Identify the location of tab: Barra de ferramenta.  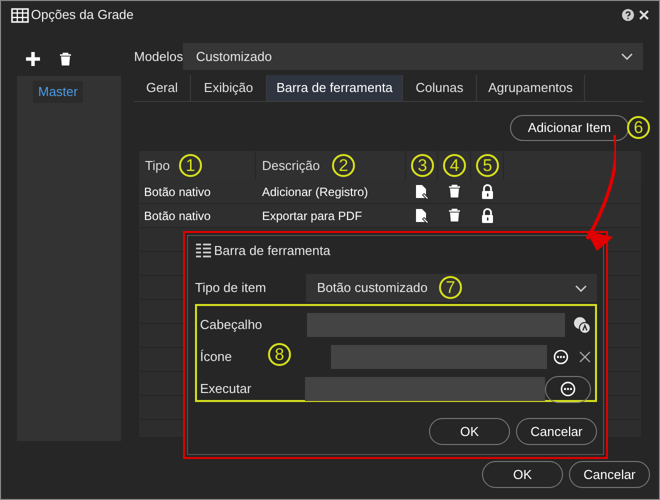
(335, 88).